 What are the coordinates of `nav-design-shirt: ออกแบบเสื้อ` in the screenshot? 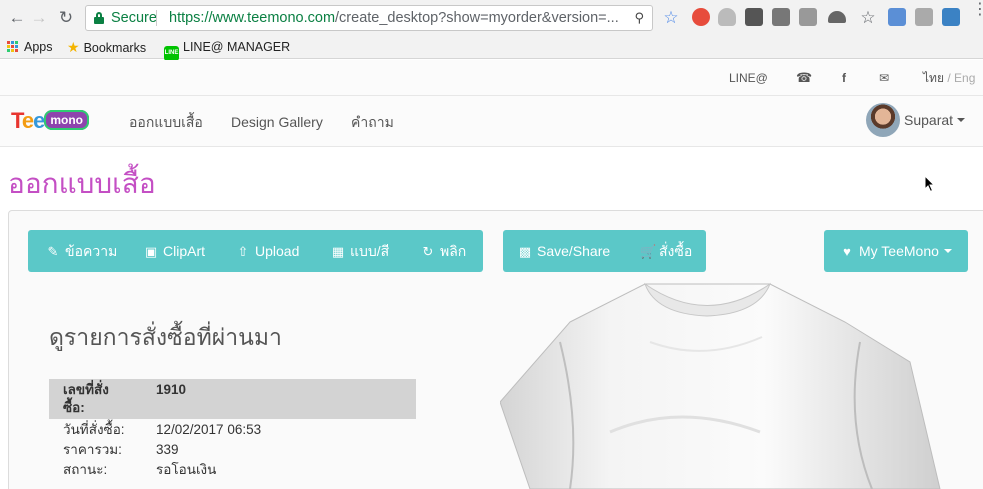 It's located at (166, 122).